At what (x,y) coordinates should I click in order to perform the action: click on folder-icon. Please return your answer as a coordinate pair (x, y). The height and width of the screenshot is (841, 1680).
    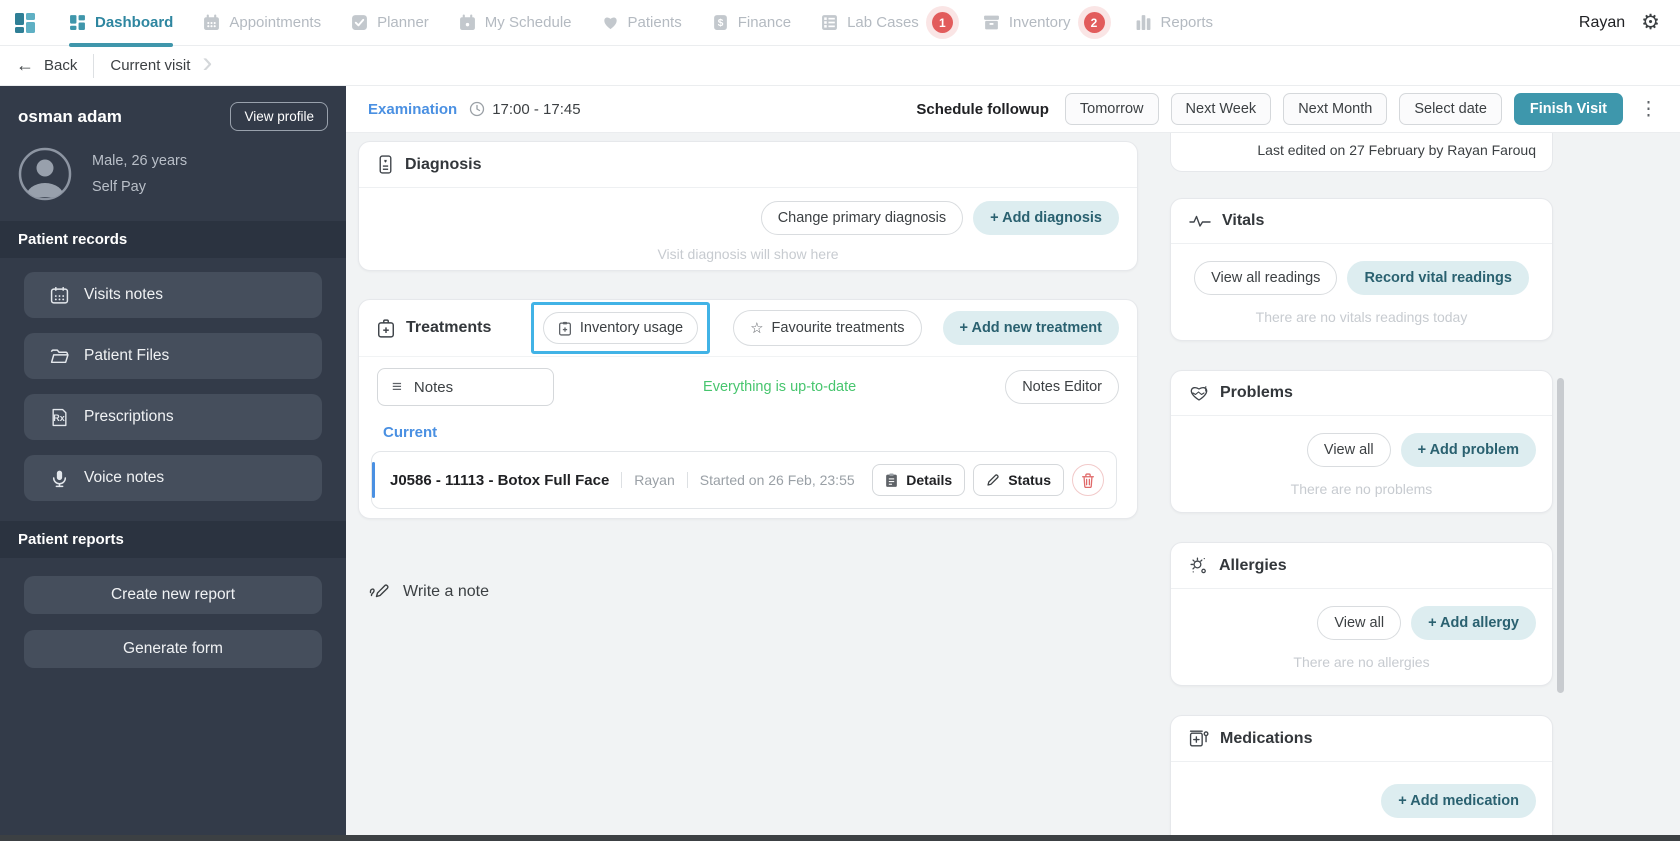
    Looking at the image, I should click on (59, 356).